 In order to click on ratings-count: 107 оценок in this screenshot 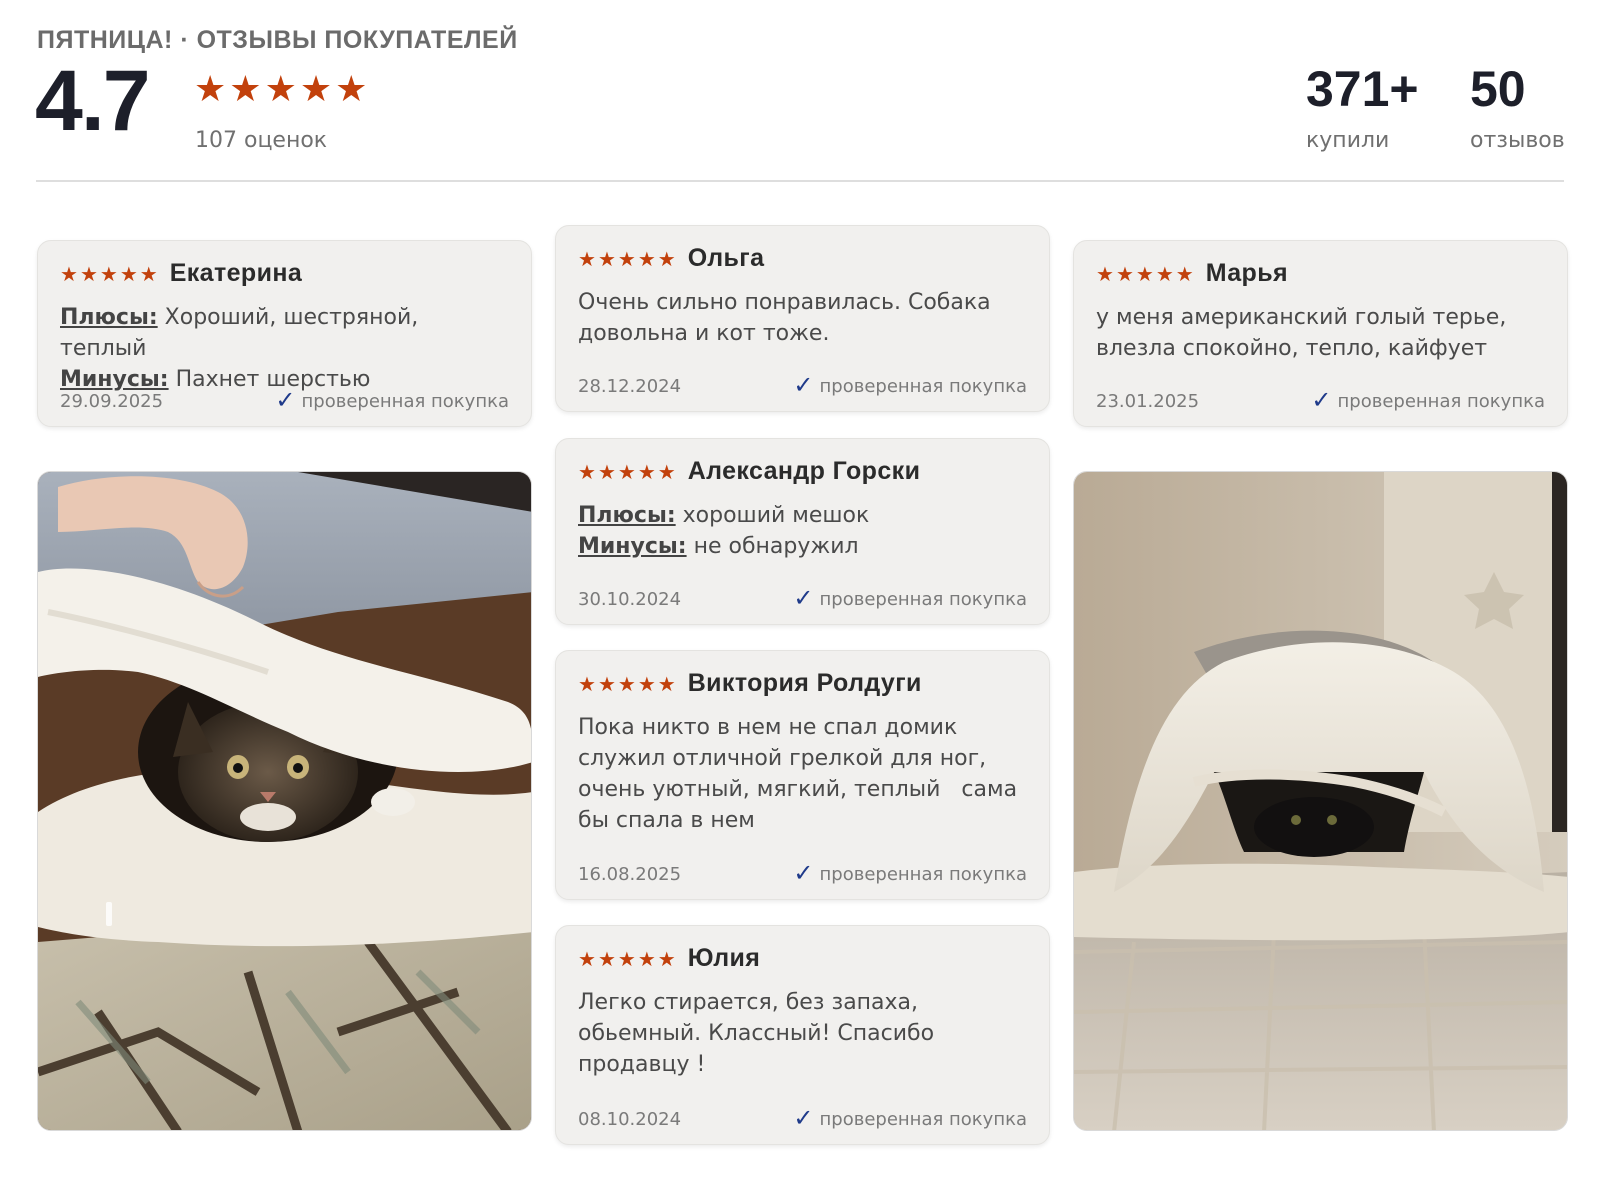, I will do `click(261, 140)`.